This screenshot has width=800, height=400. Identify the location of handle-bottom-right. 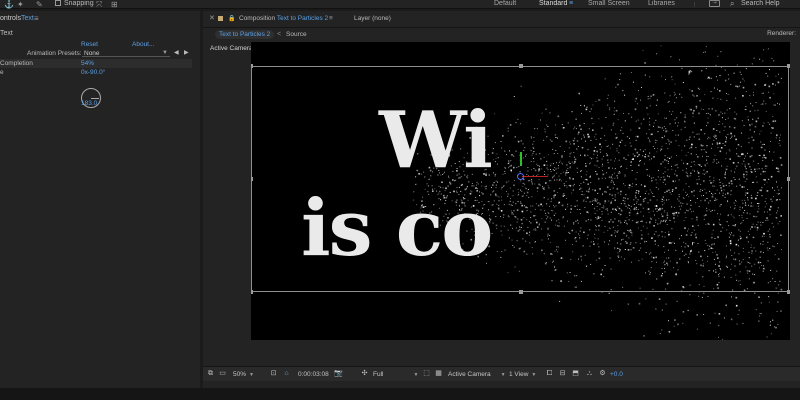
(788, 292).